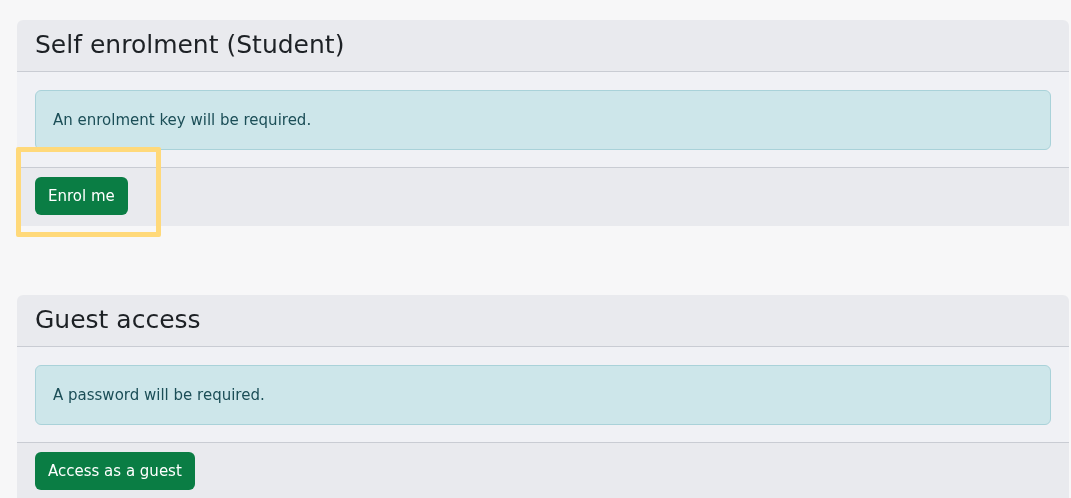 This screenshot has height=498, width=1071. Describe the element at coordinates (81, 196) in the screenshot. I see `action-button: Enrol me` at that location.